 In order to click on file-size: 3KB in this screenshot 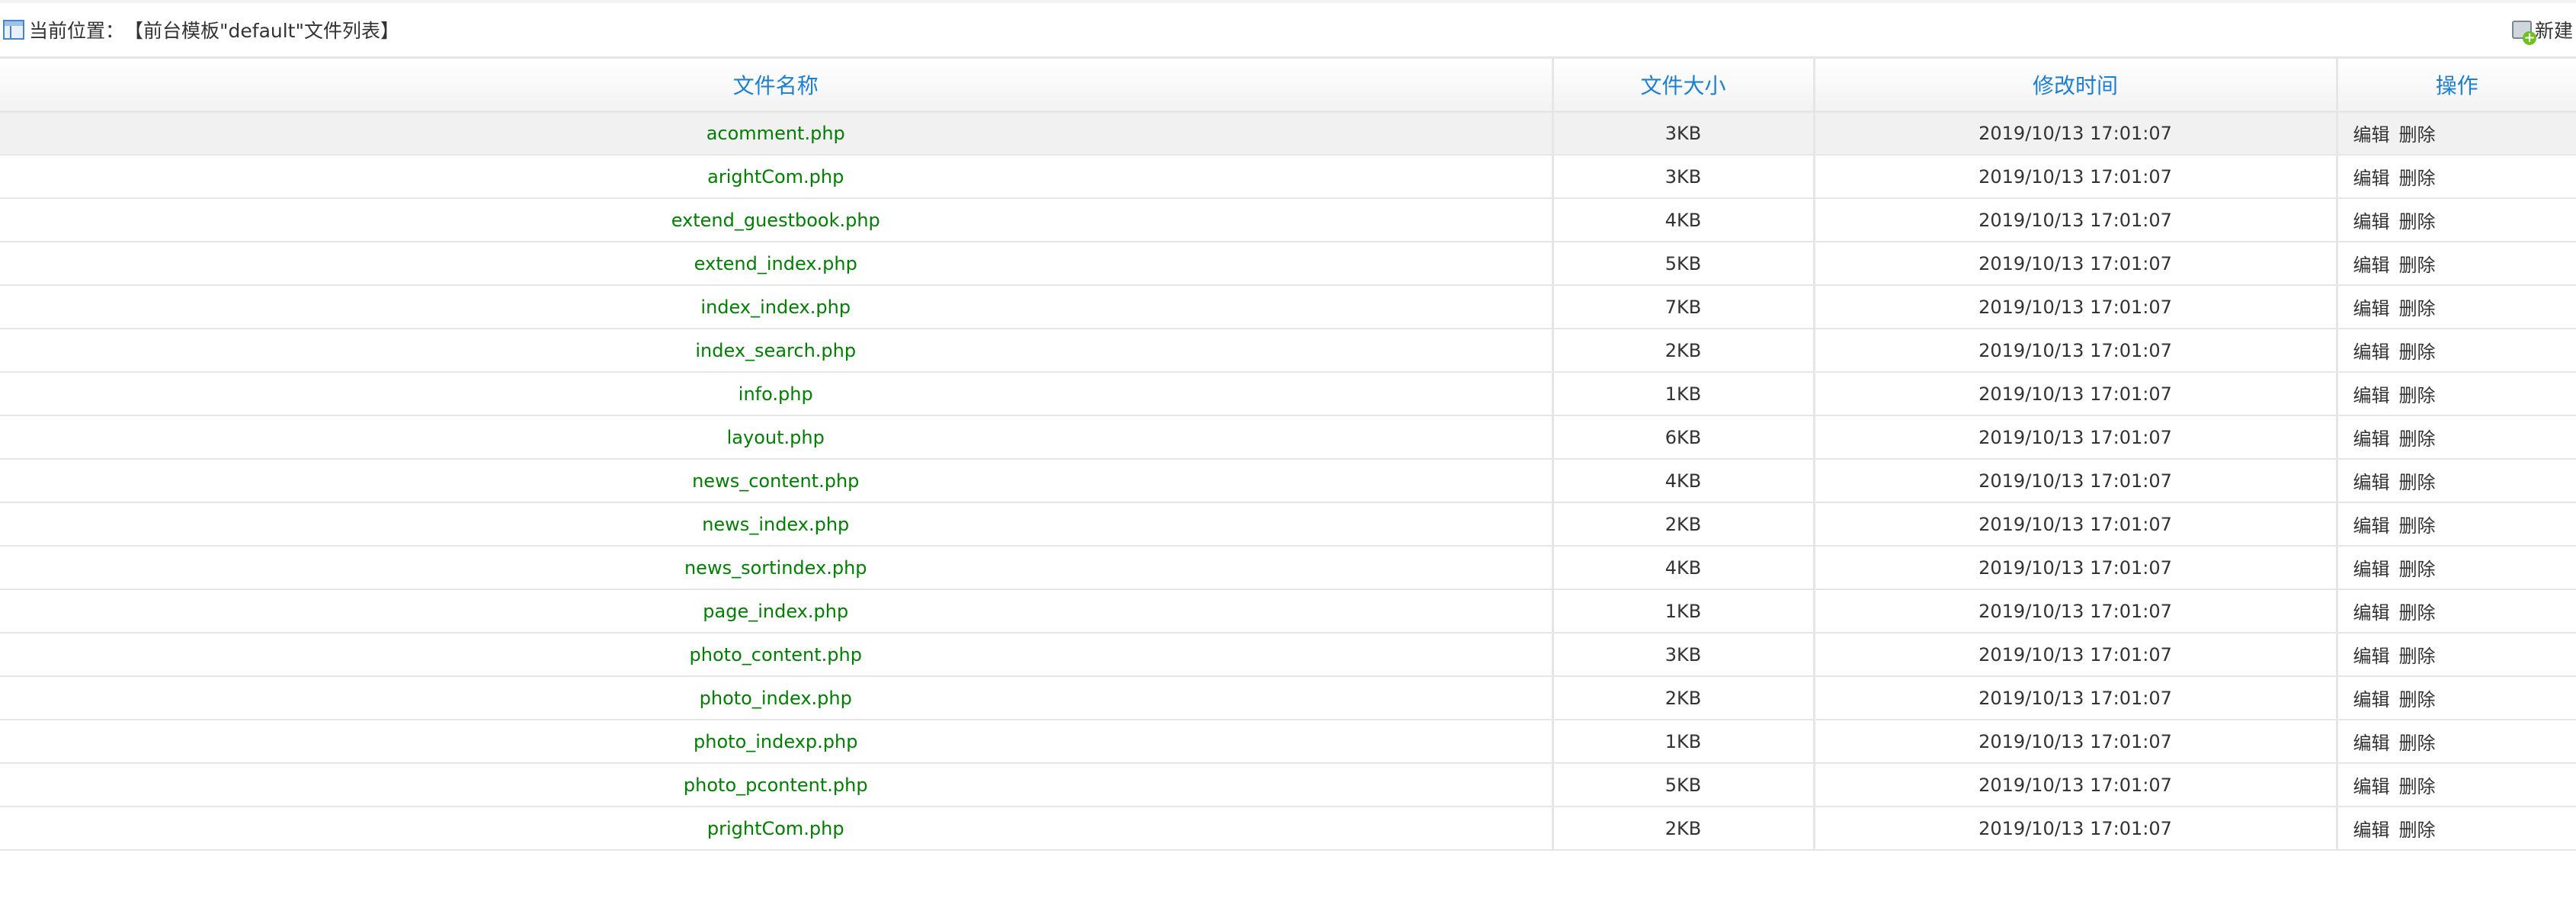, I will do `click(1683, 655)`.